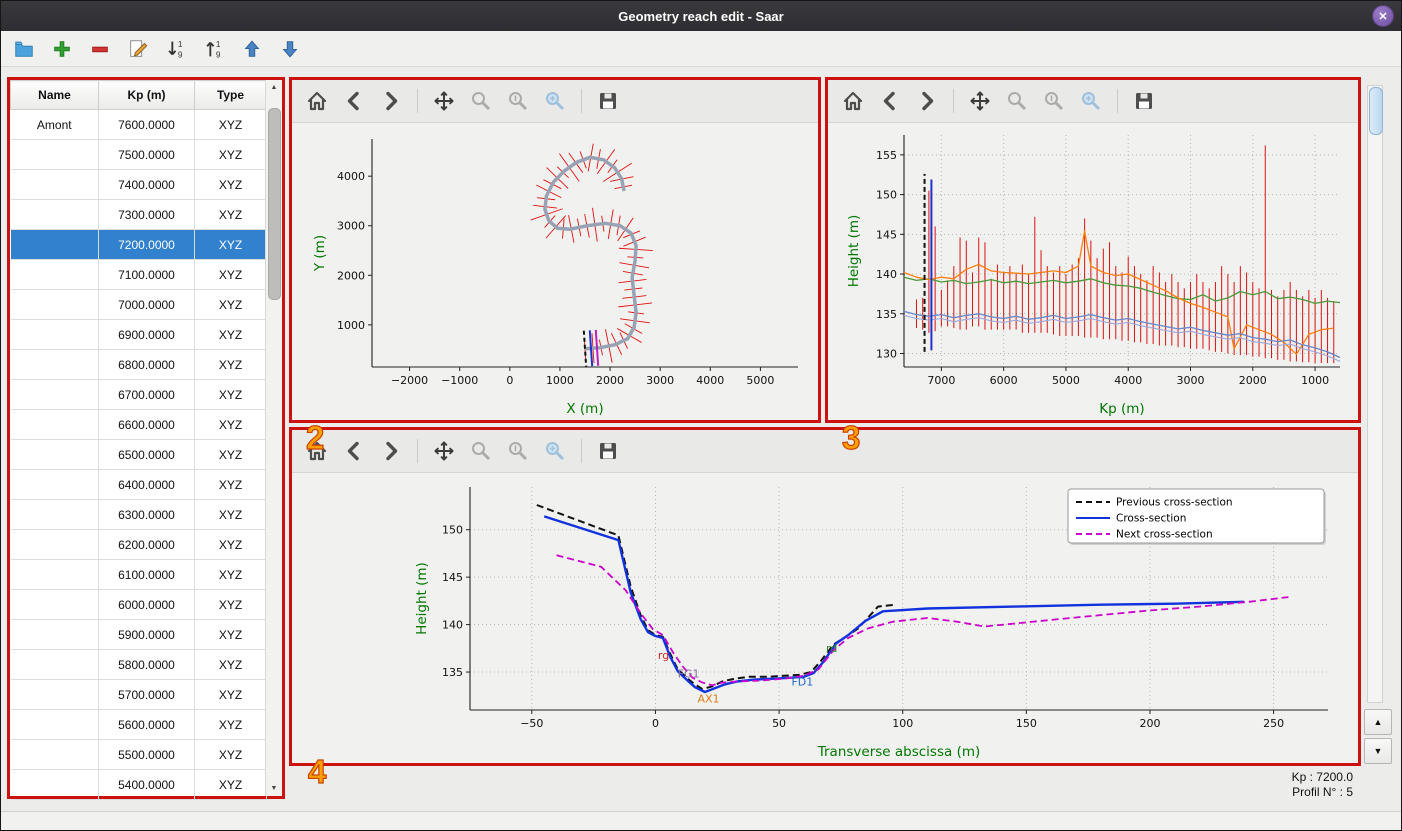 This screenshot has width=1402, height=831. Describe the element at coordinates (274, 204) in the screenshot. I see `table-scrollbar-thumb` at that location.